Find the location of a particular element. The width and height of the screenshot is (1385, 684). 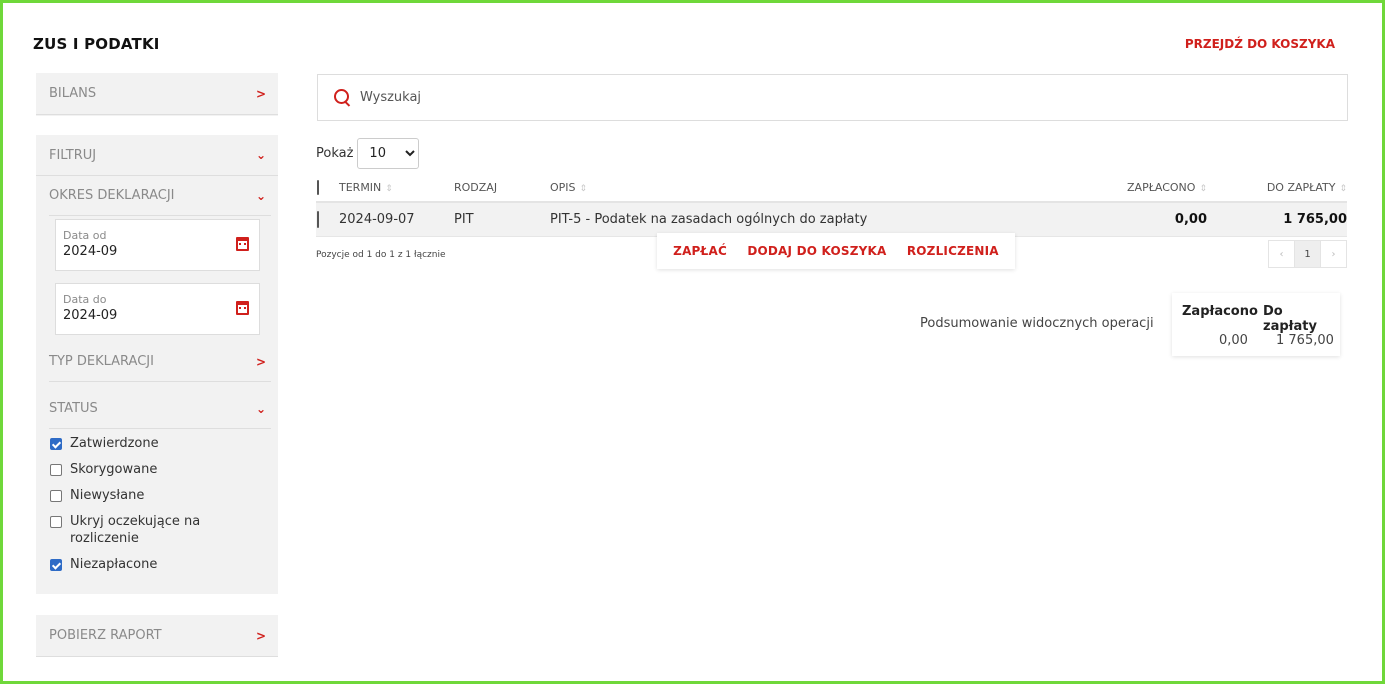

header-opis: OPIS ⇕ is located at coordinates (822, 187).